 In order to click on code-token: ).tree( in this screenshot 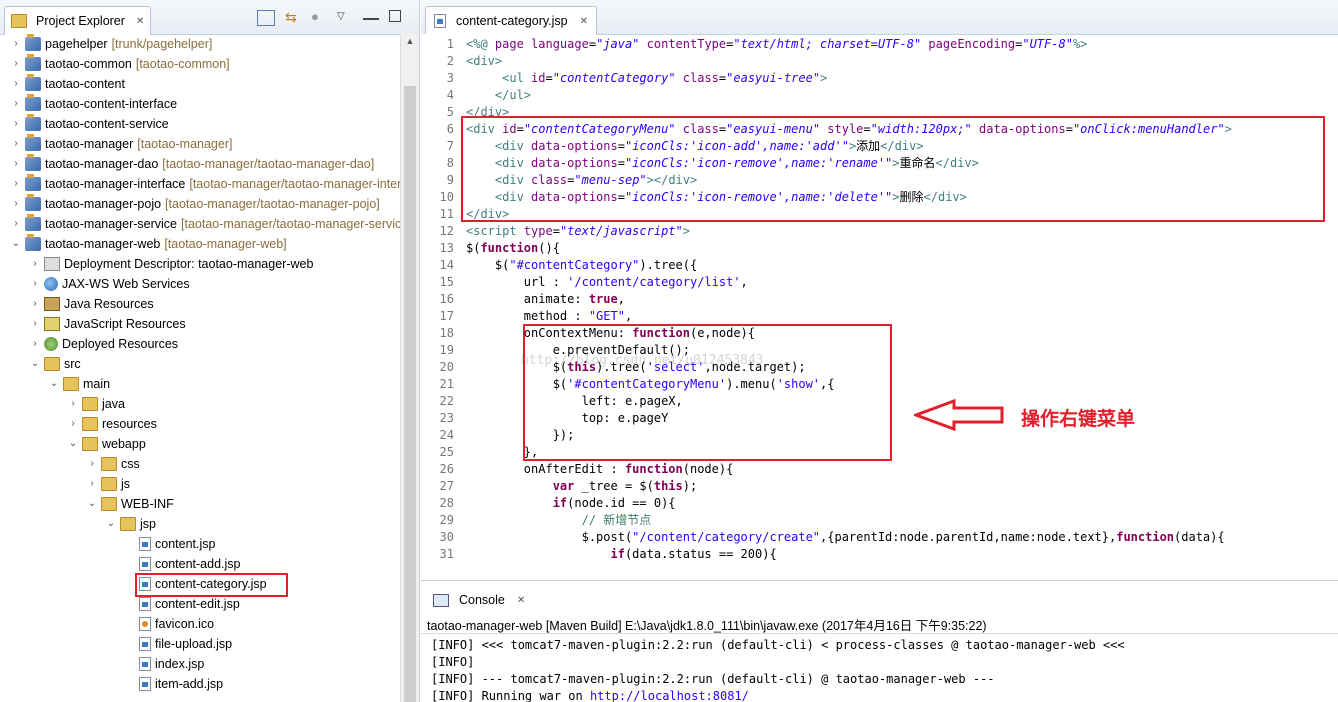, I will do `click(621, 367)`.